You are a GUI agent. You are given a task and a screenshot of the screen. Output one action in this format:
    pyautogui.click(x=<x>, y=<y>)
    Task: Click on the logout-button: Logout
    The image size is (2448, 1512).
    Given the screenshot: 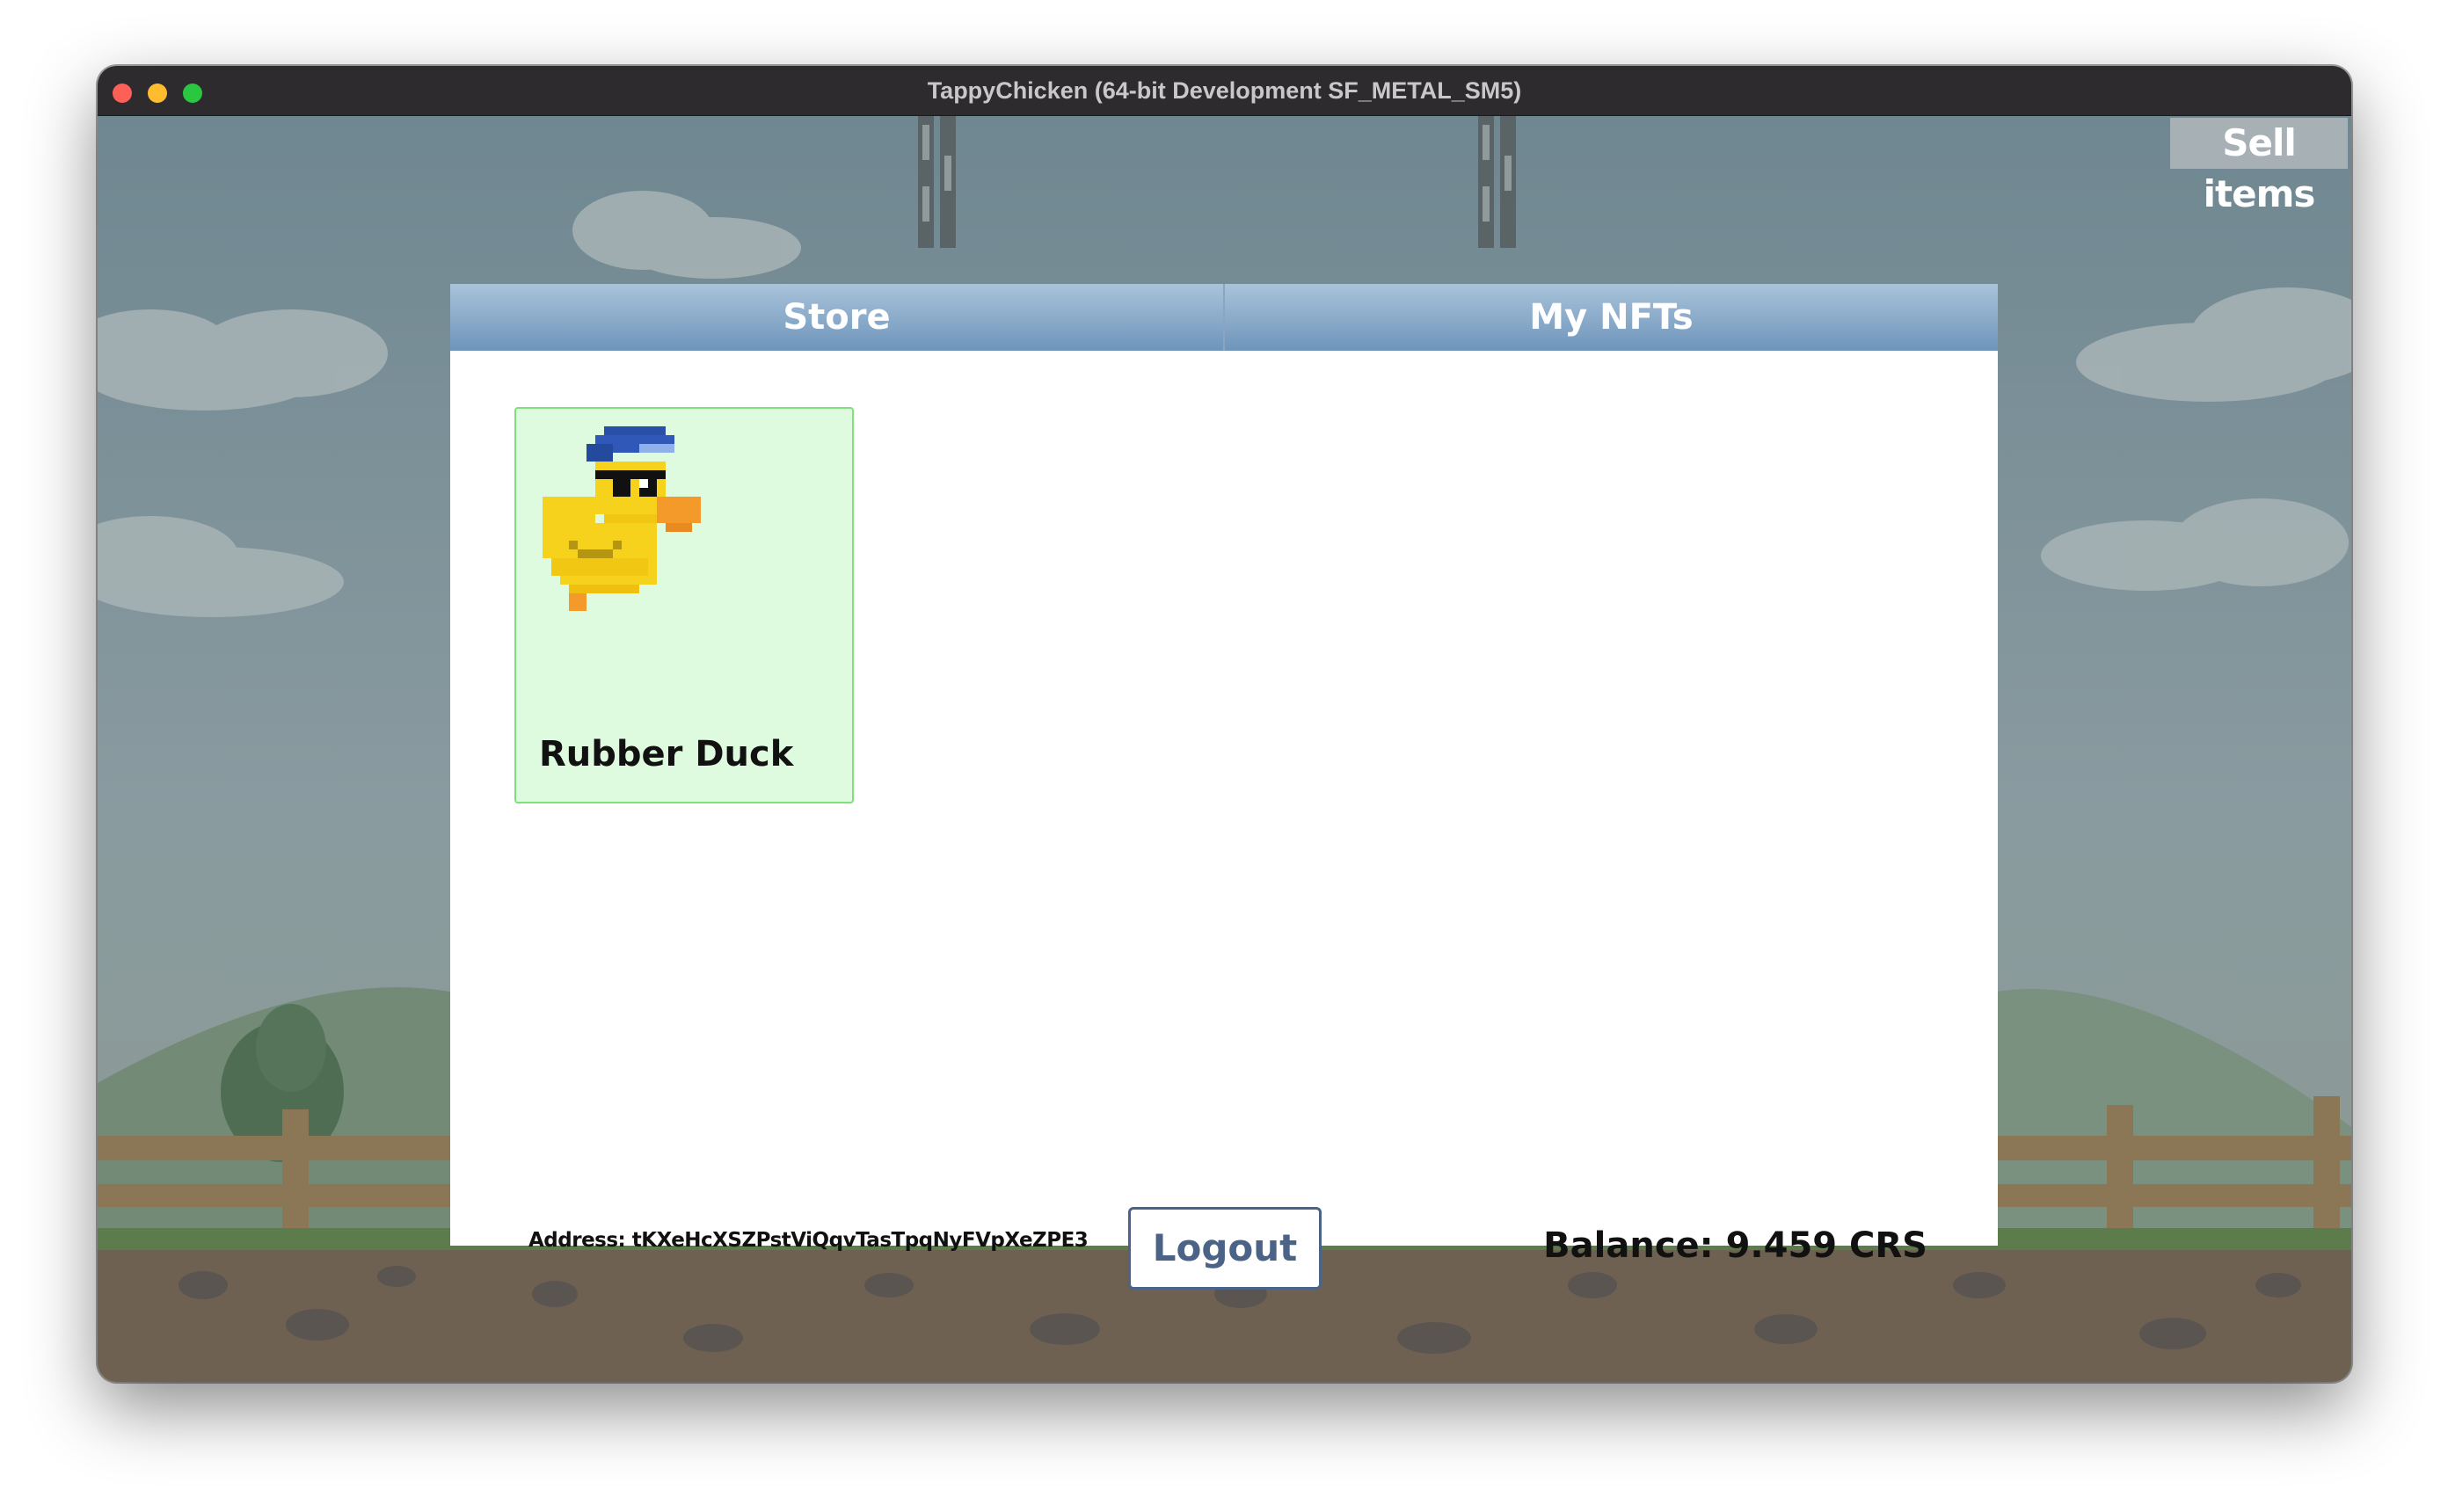 What is the action you would take?
    pyautogui.click(x=1225, y=1249)
    